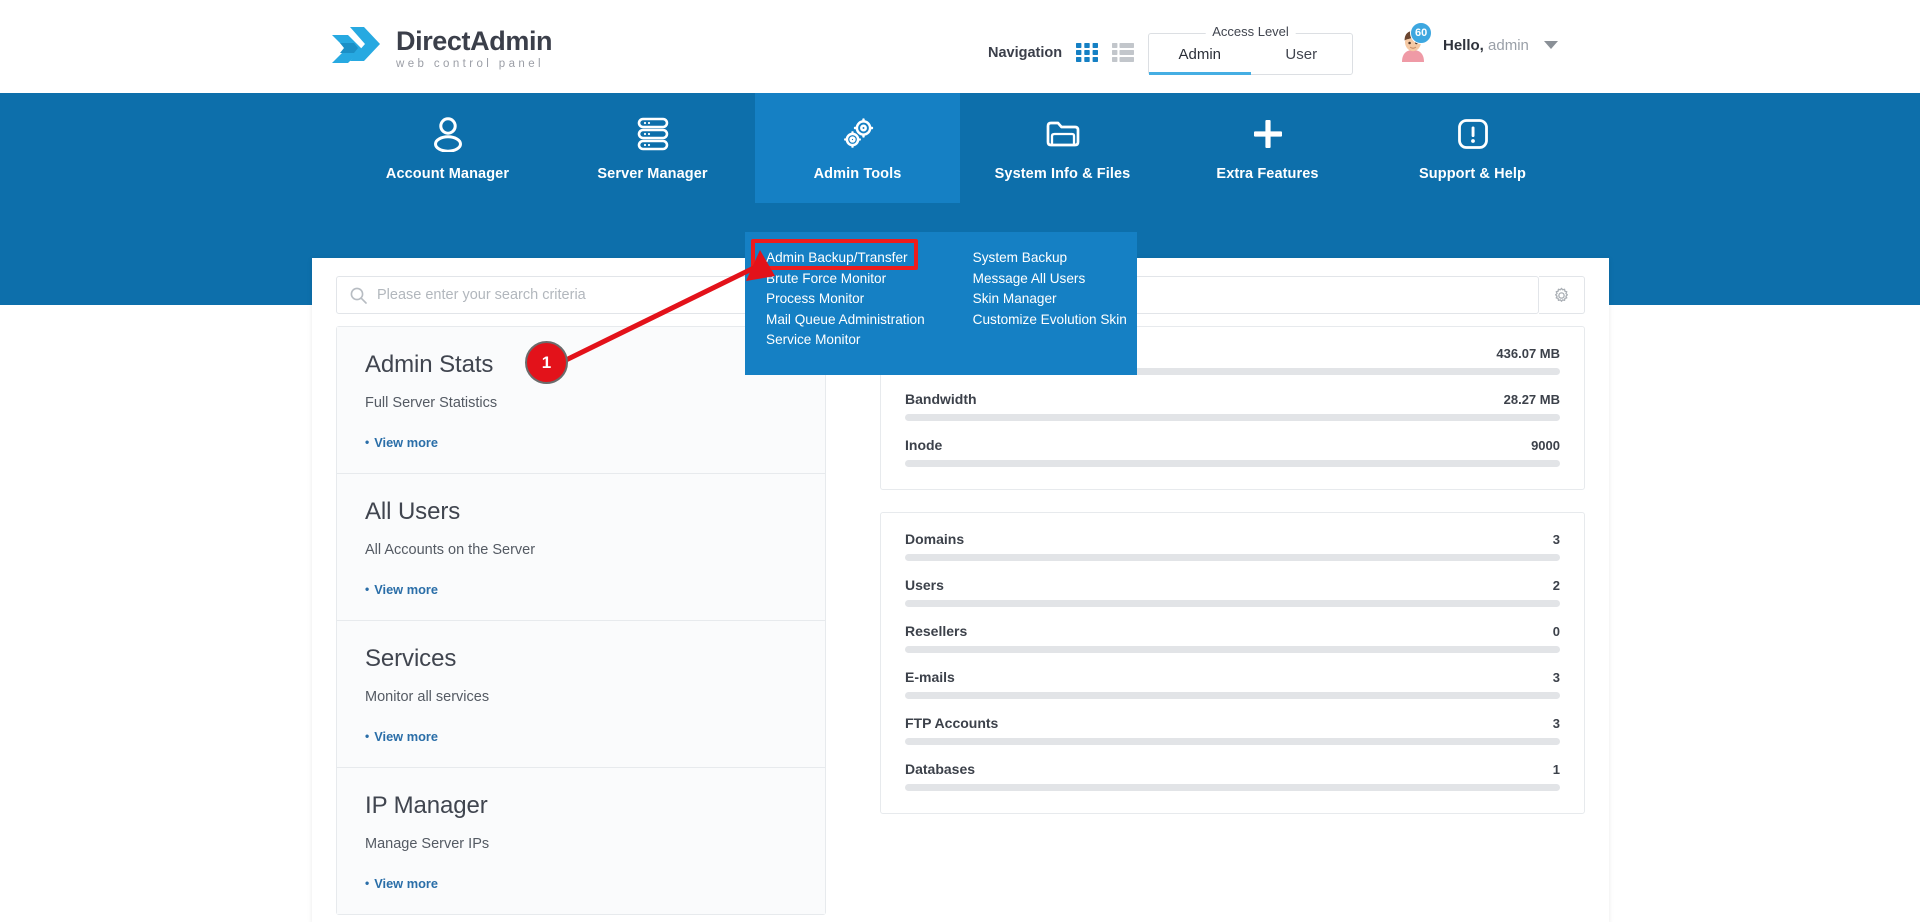 The width and height of the screenshot is (1920, 922). Describe the element at coordinates (960, 51) in the screenshot. I see `top-header: DirectAdmin web control panel Navigation` at that location.